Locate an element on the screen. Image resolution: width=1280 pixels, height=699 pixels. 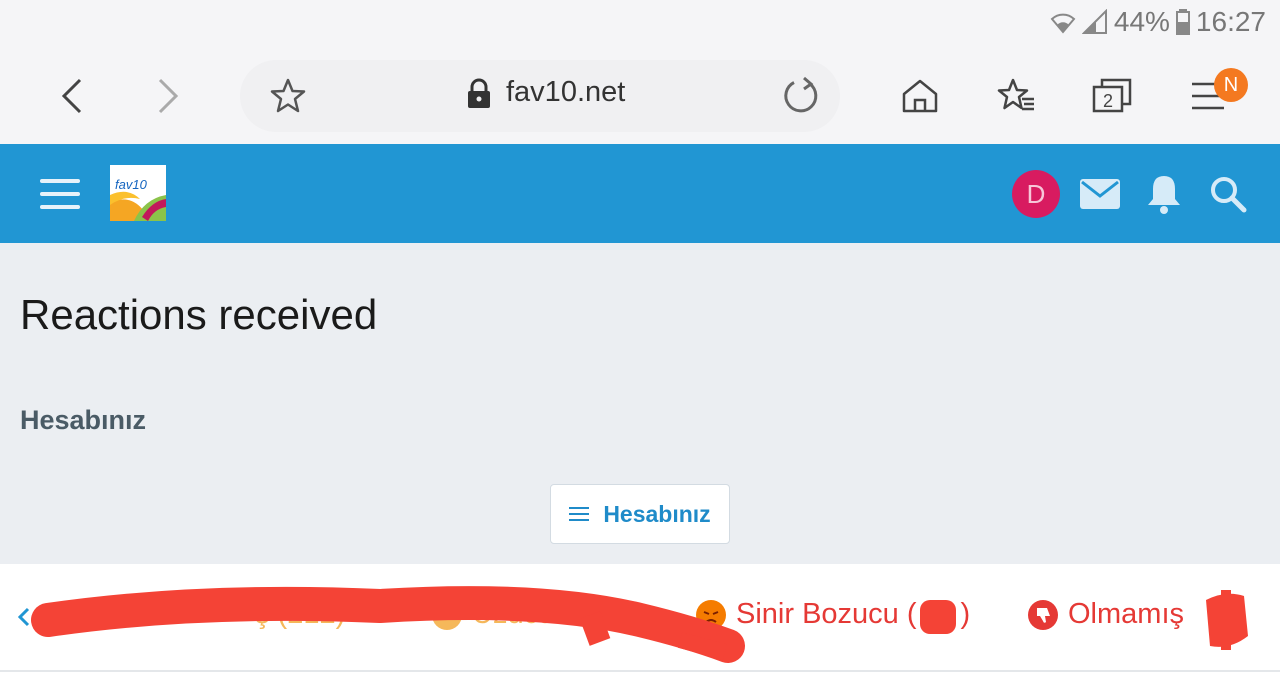
star-icon is located at coordinates (288, 95).